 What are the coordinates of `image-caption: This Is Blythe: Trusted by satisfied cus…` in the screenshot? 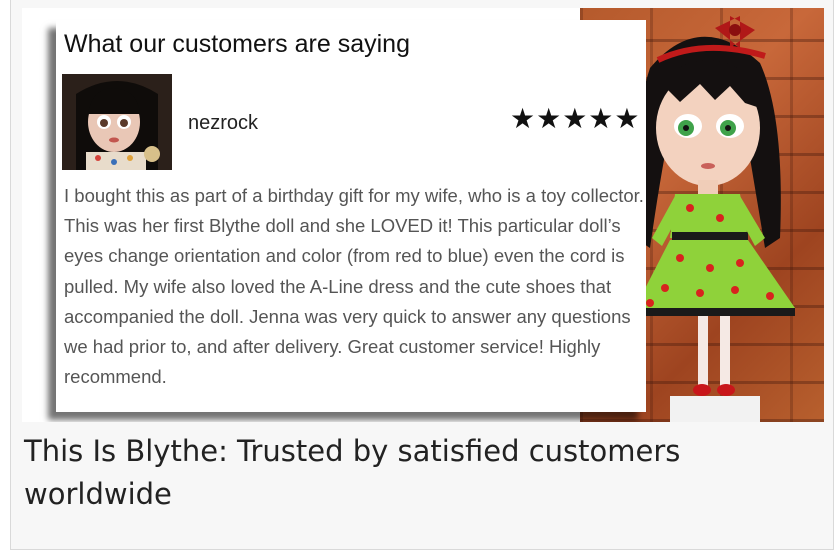 It's located at (352, 472).